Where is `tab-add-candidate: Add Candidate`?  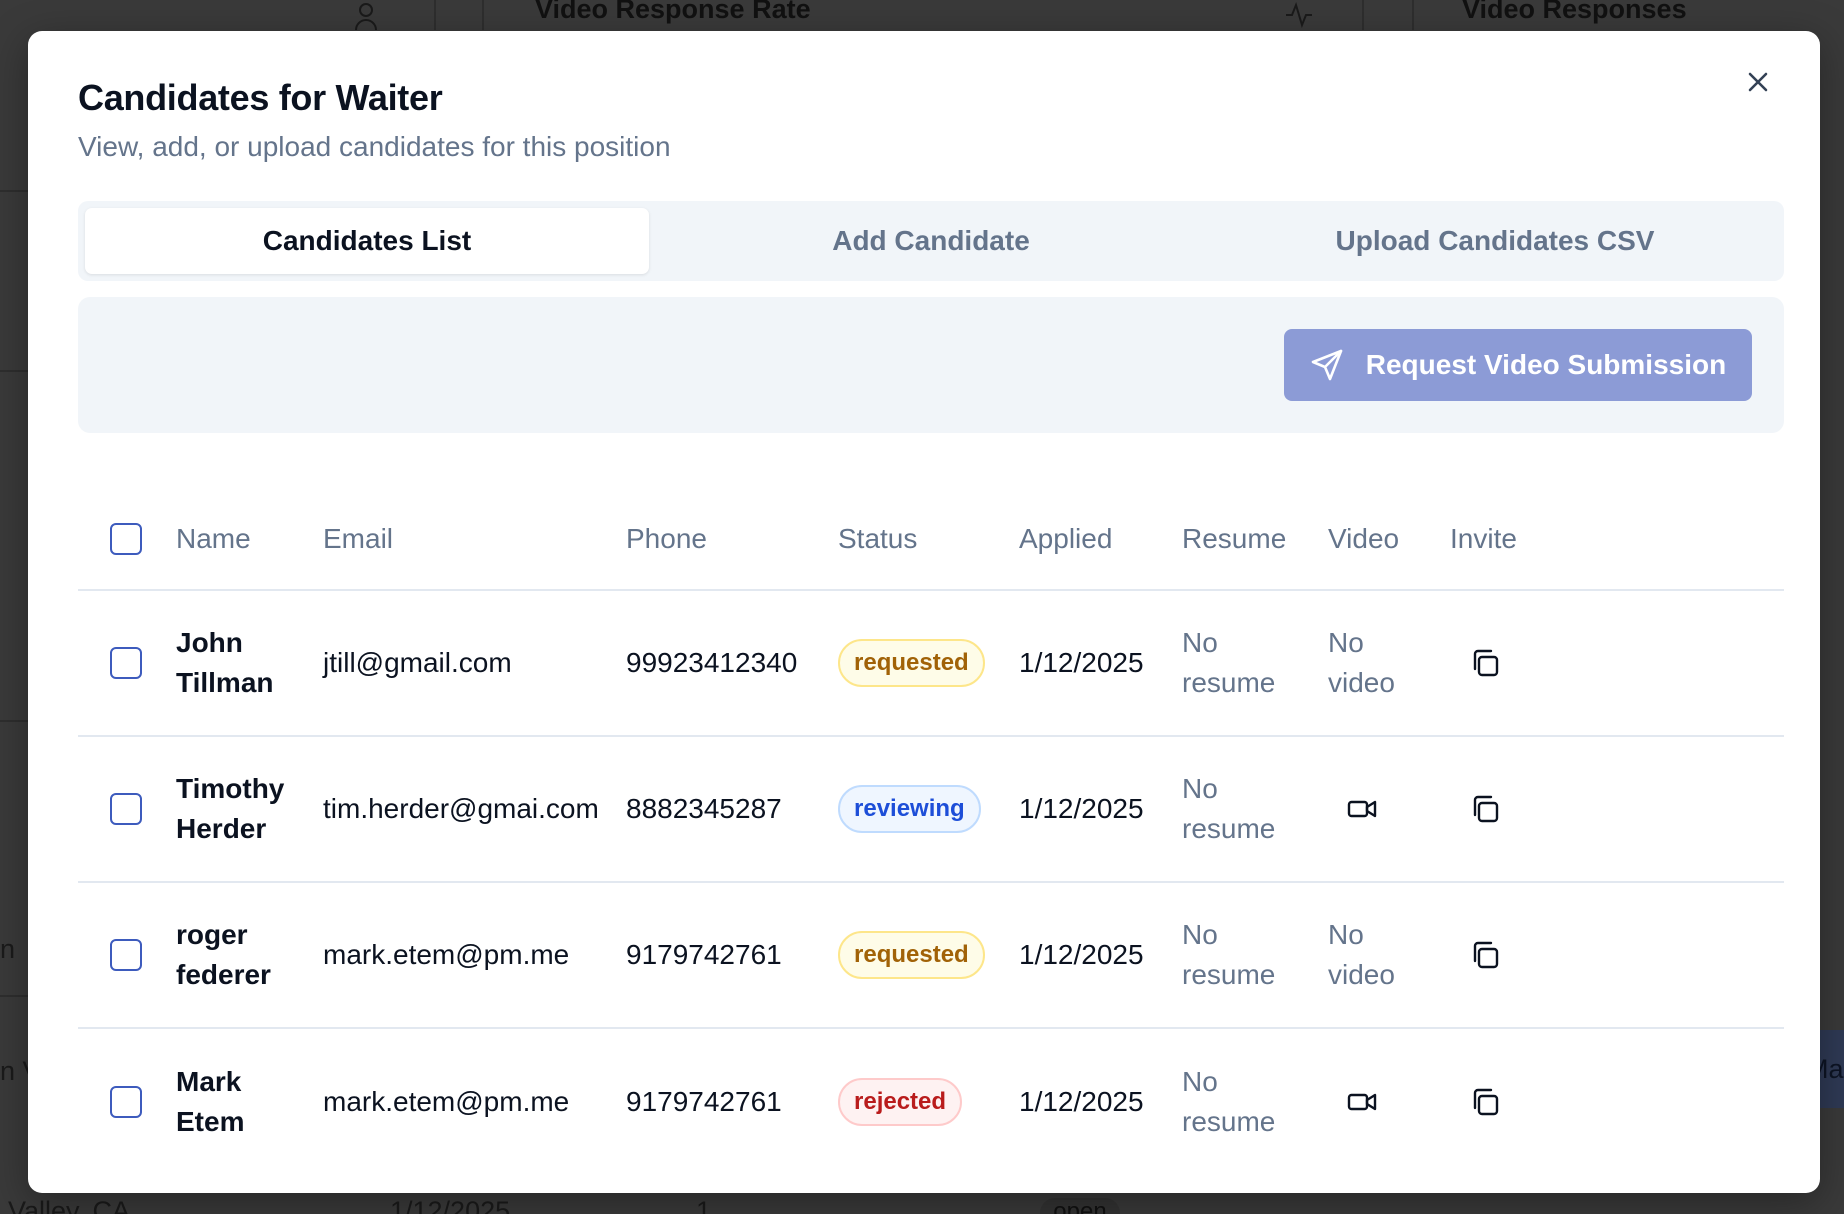
tab-add-candidate: Add Candidate is located at coordinates (931, 241).